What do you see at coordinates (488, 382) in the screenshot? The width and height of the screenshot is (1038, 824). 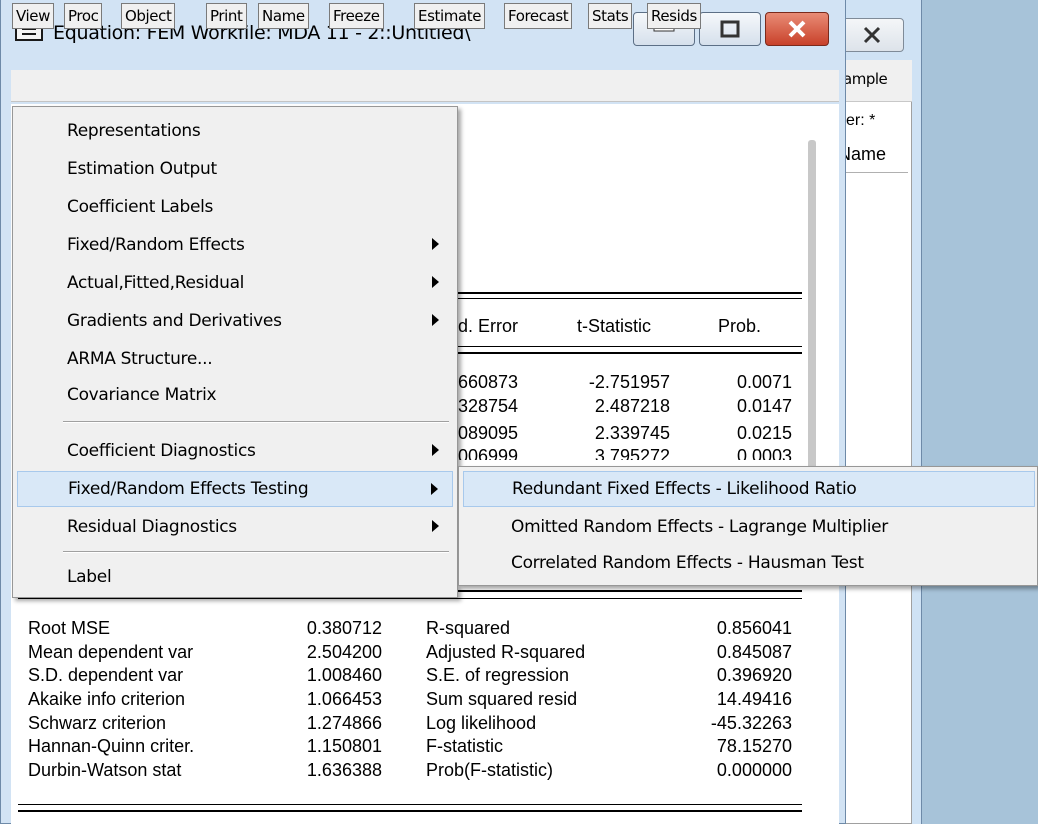 I see `coef-se: 660873` at bounding box center [488, 382].